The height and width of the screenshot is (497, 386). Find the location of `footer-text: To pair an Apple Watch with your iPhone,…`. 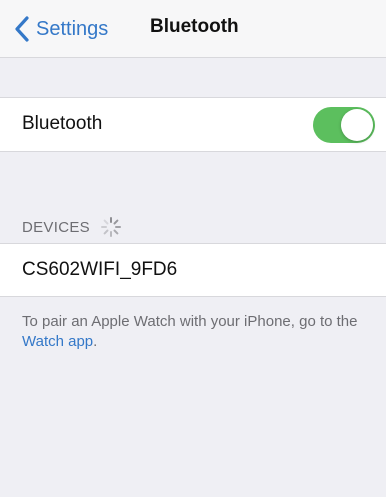

footer-text: To pair an Apple Watch with your iPhone,… is located at coordinates (190, 321).